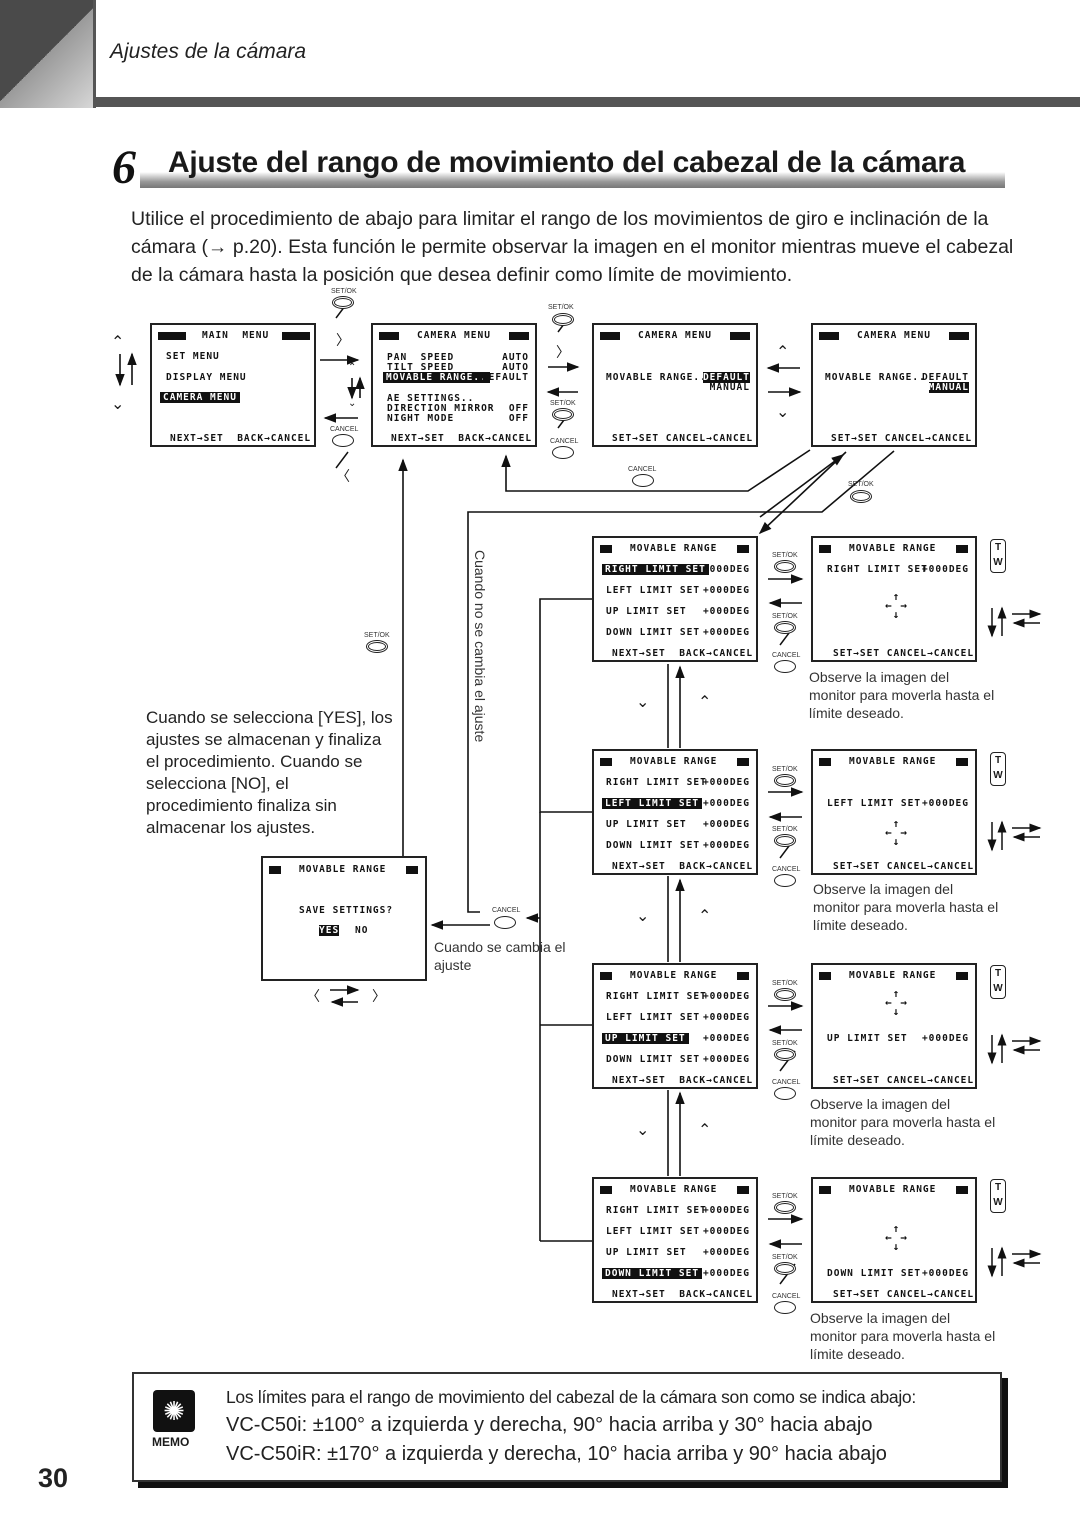  Describe the element at coordinates (193, 356) in the screenshot. I see `menu-item-set-menu: SET MENU` at that location.